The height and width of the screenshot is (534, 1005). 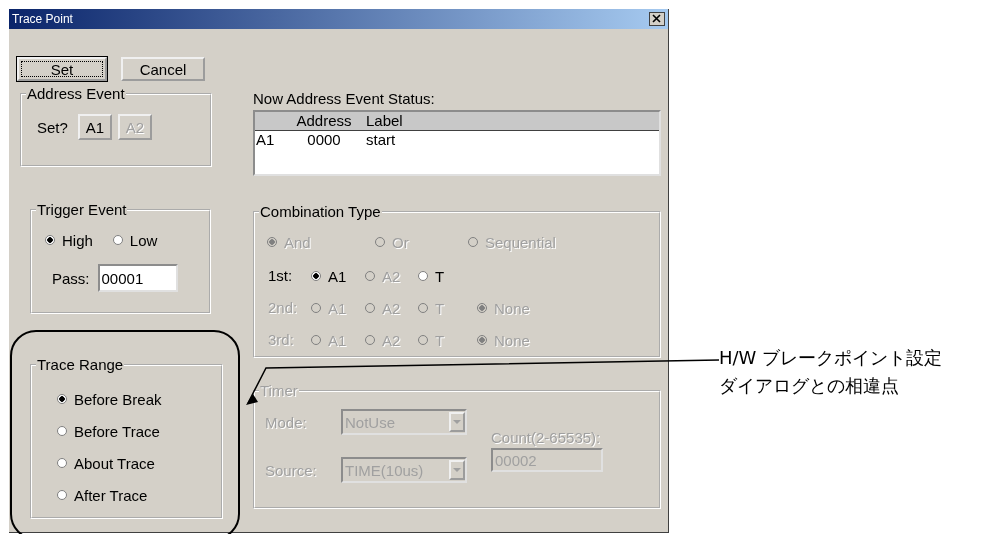 I want to click on event-button: A1, so click(x=94, y=127).